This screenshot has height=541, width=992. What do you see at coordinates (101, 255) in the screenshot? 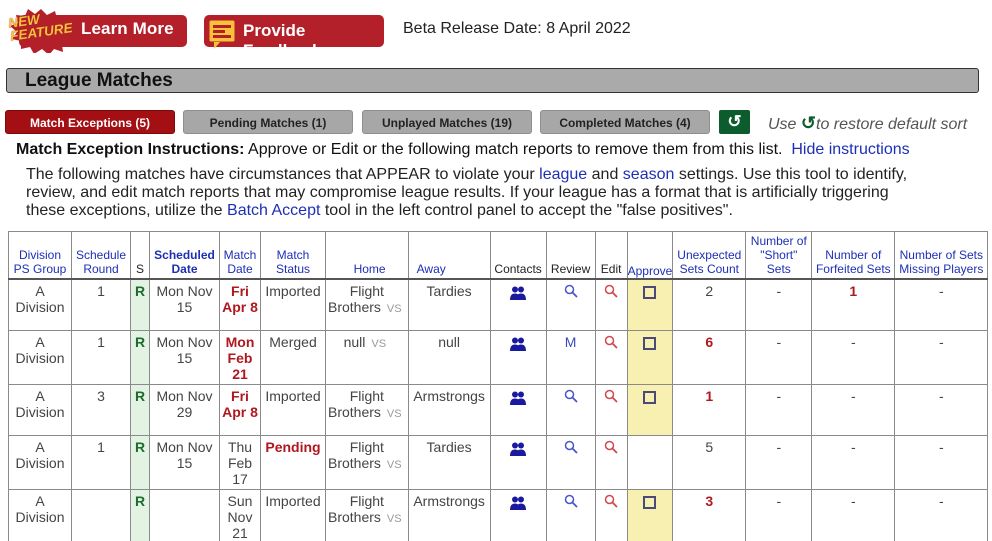
I see `col-schedule-round: Schedule Round` at bounding box center [101, 255].